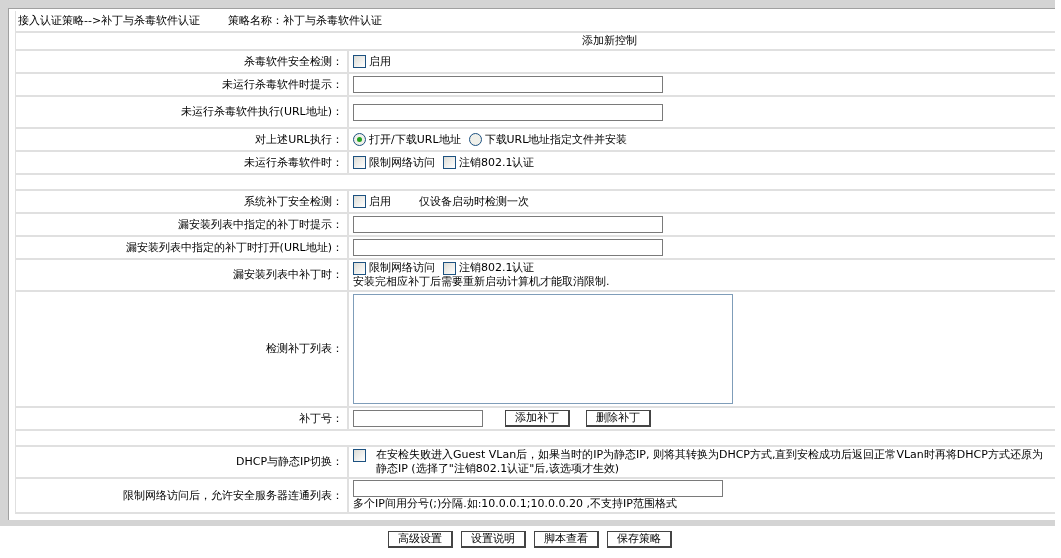 This screenshot has width=1061, height=558. Describe the element at coordinates (474, 201) in the screenshot. I see `note-text: 仅设备启动时检测一次` at that location.